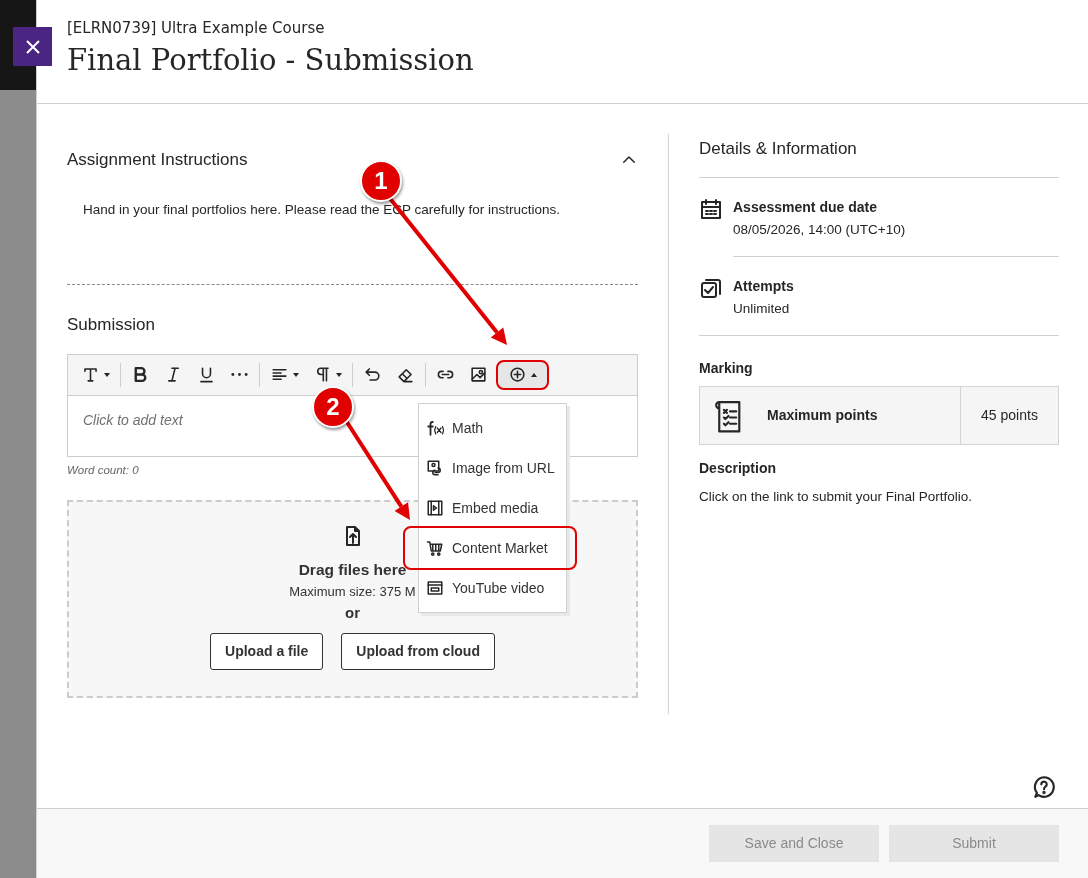 This screenshot has width=1088, height=878. What do you see at coordinates (778, 149) in the screenshot?
I see `section-heading: Details & Information` at bounding box center [778, 149].